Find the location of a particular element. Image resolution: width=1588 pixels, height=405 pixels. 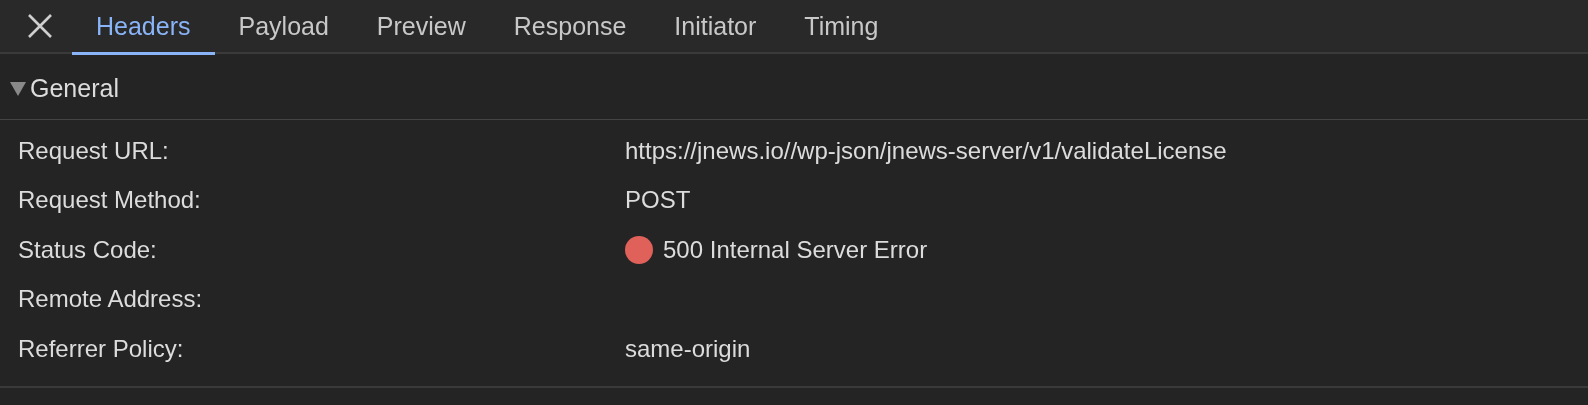

tab: Initiator is located at coordinates (715, 27).